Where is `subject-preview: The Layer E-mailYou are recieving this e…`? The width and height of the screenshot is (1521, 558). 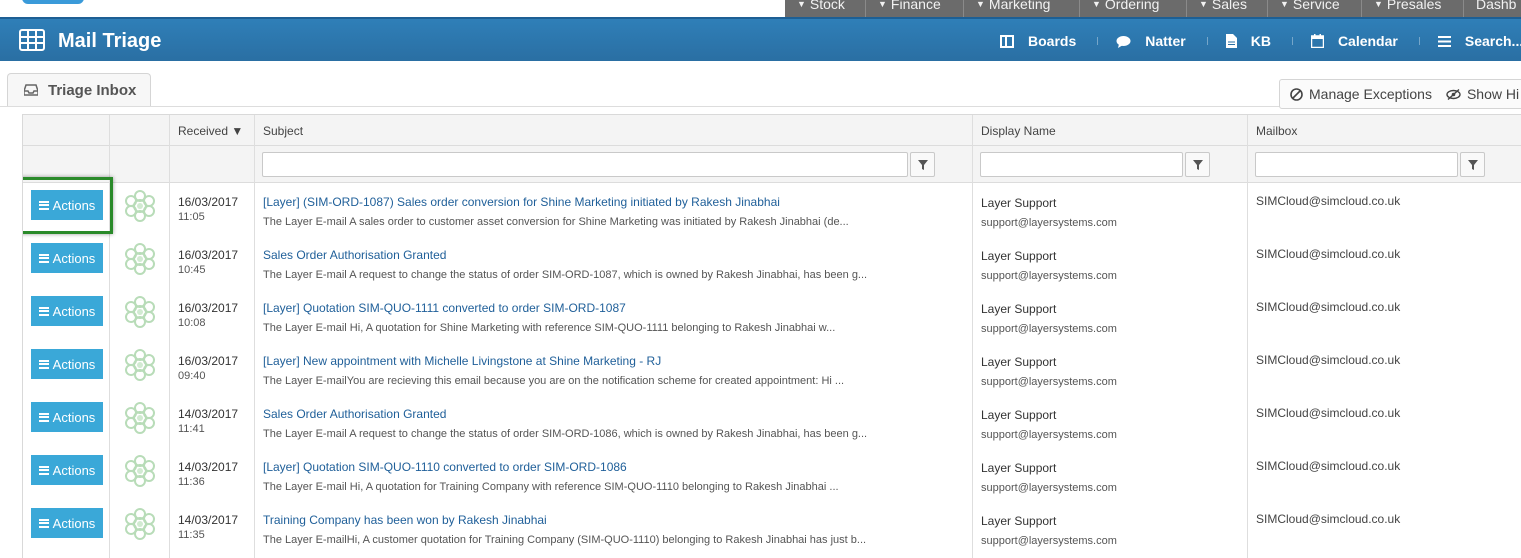 subject-preview: The Layer E-mailYou are recieving this e… is located at coordinates (554, 381).